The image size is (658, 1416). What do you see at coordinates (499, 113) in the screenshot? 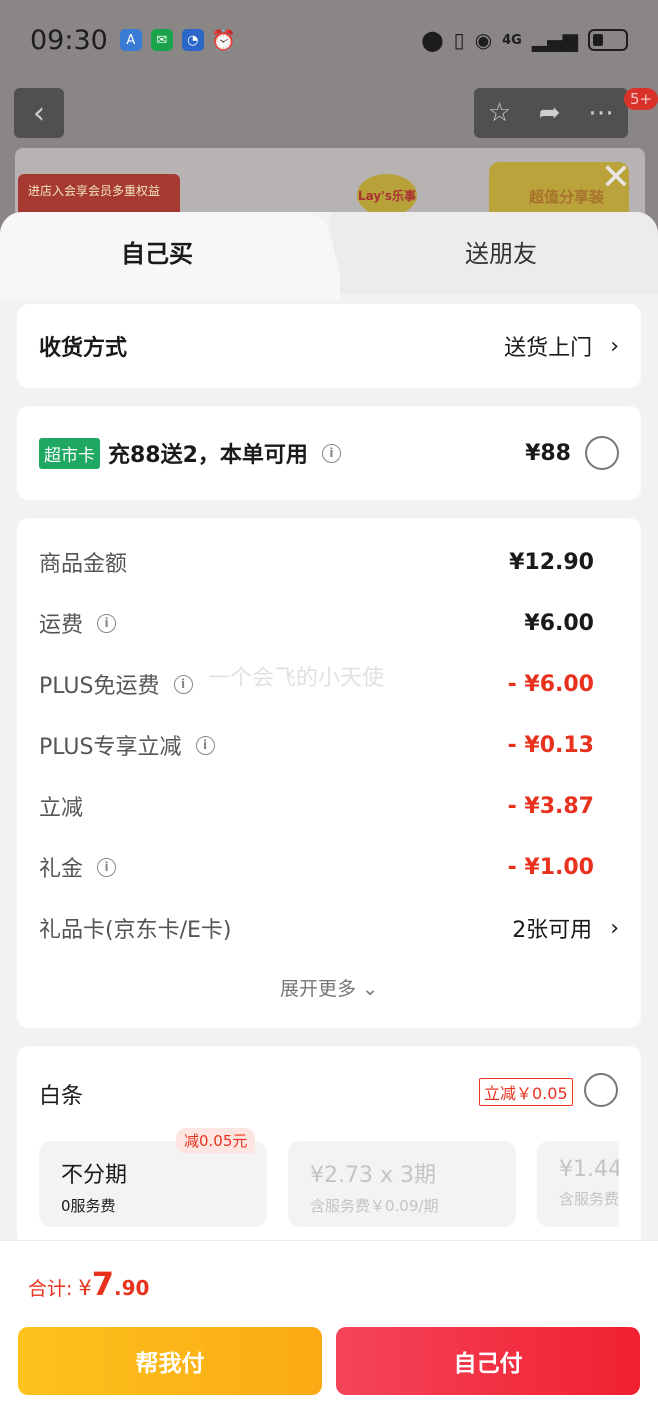
I see `star-icon: ☆` at bounding box center [499, 113].